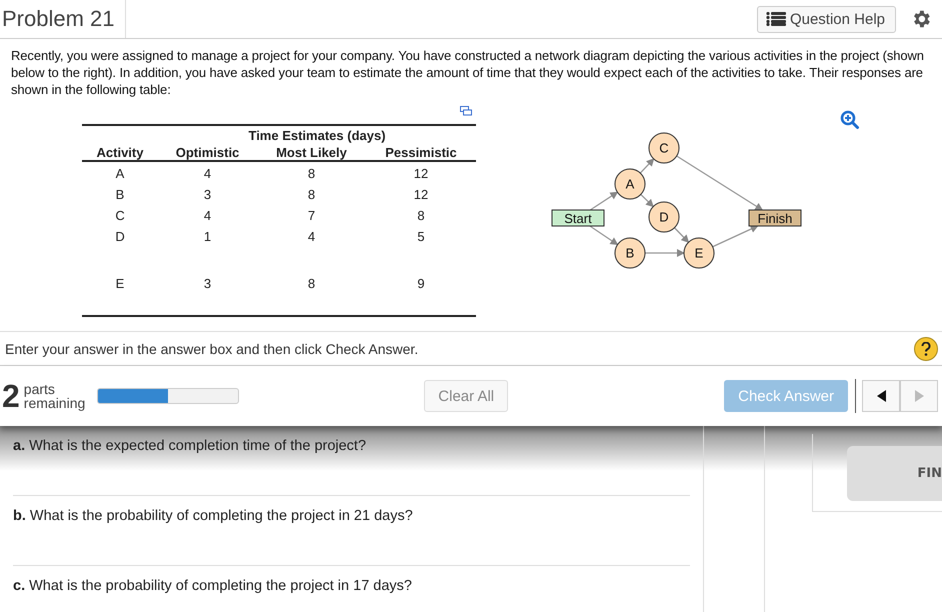 Image resolution: width=942 pixels, height=612 pixels. Describe the element at coordinates (120, 237) in the screenshot. I see `table-cell-text: D` at that location.